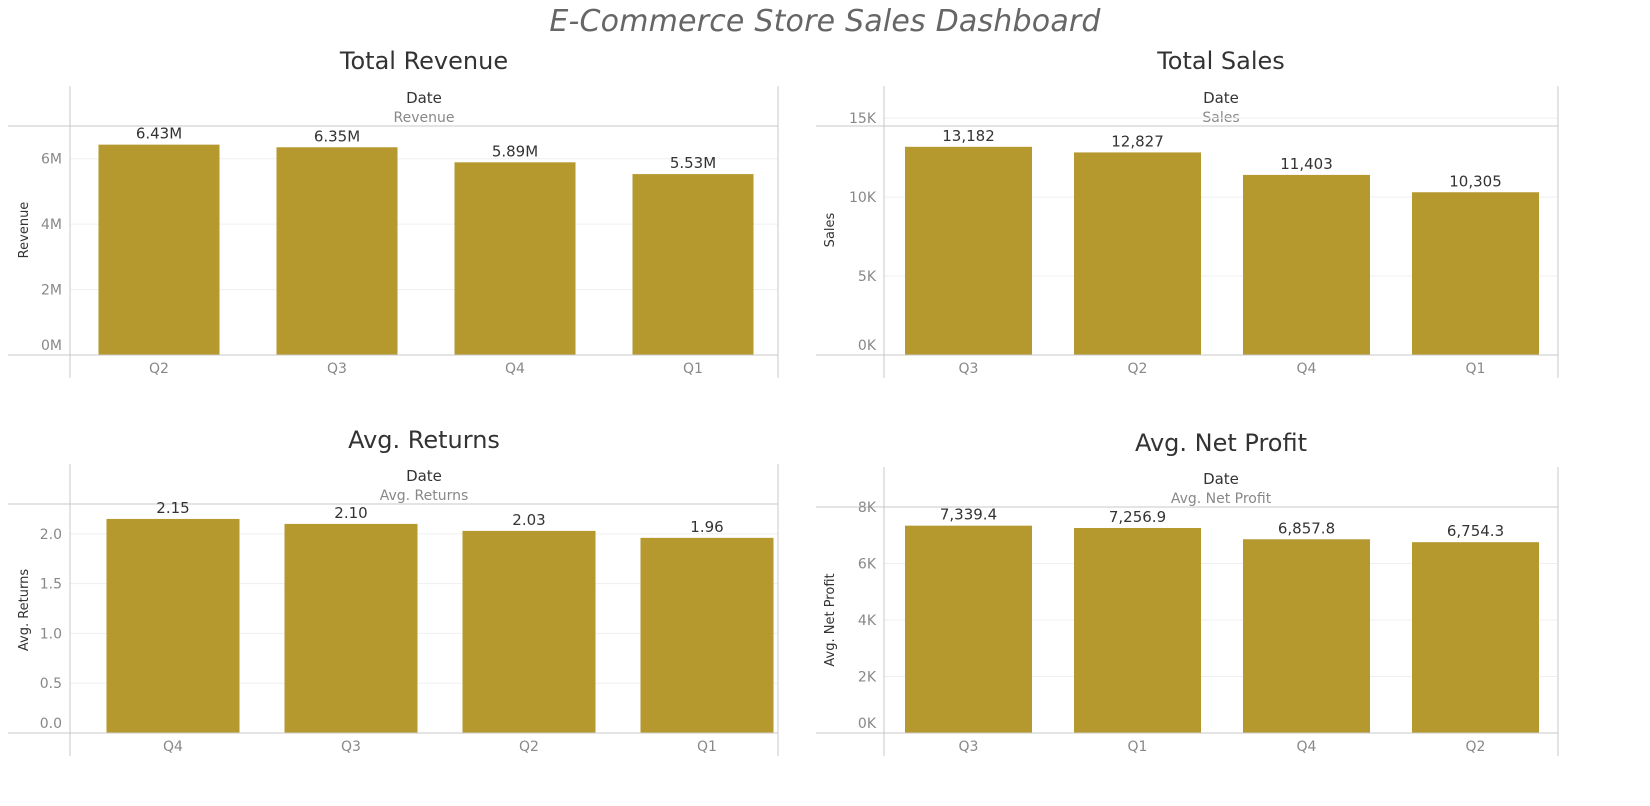 The image size is (1650, 806). I want to click on dashboard-title: E-Commerce Store Sales Dashboard, so click(825, 21).